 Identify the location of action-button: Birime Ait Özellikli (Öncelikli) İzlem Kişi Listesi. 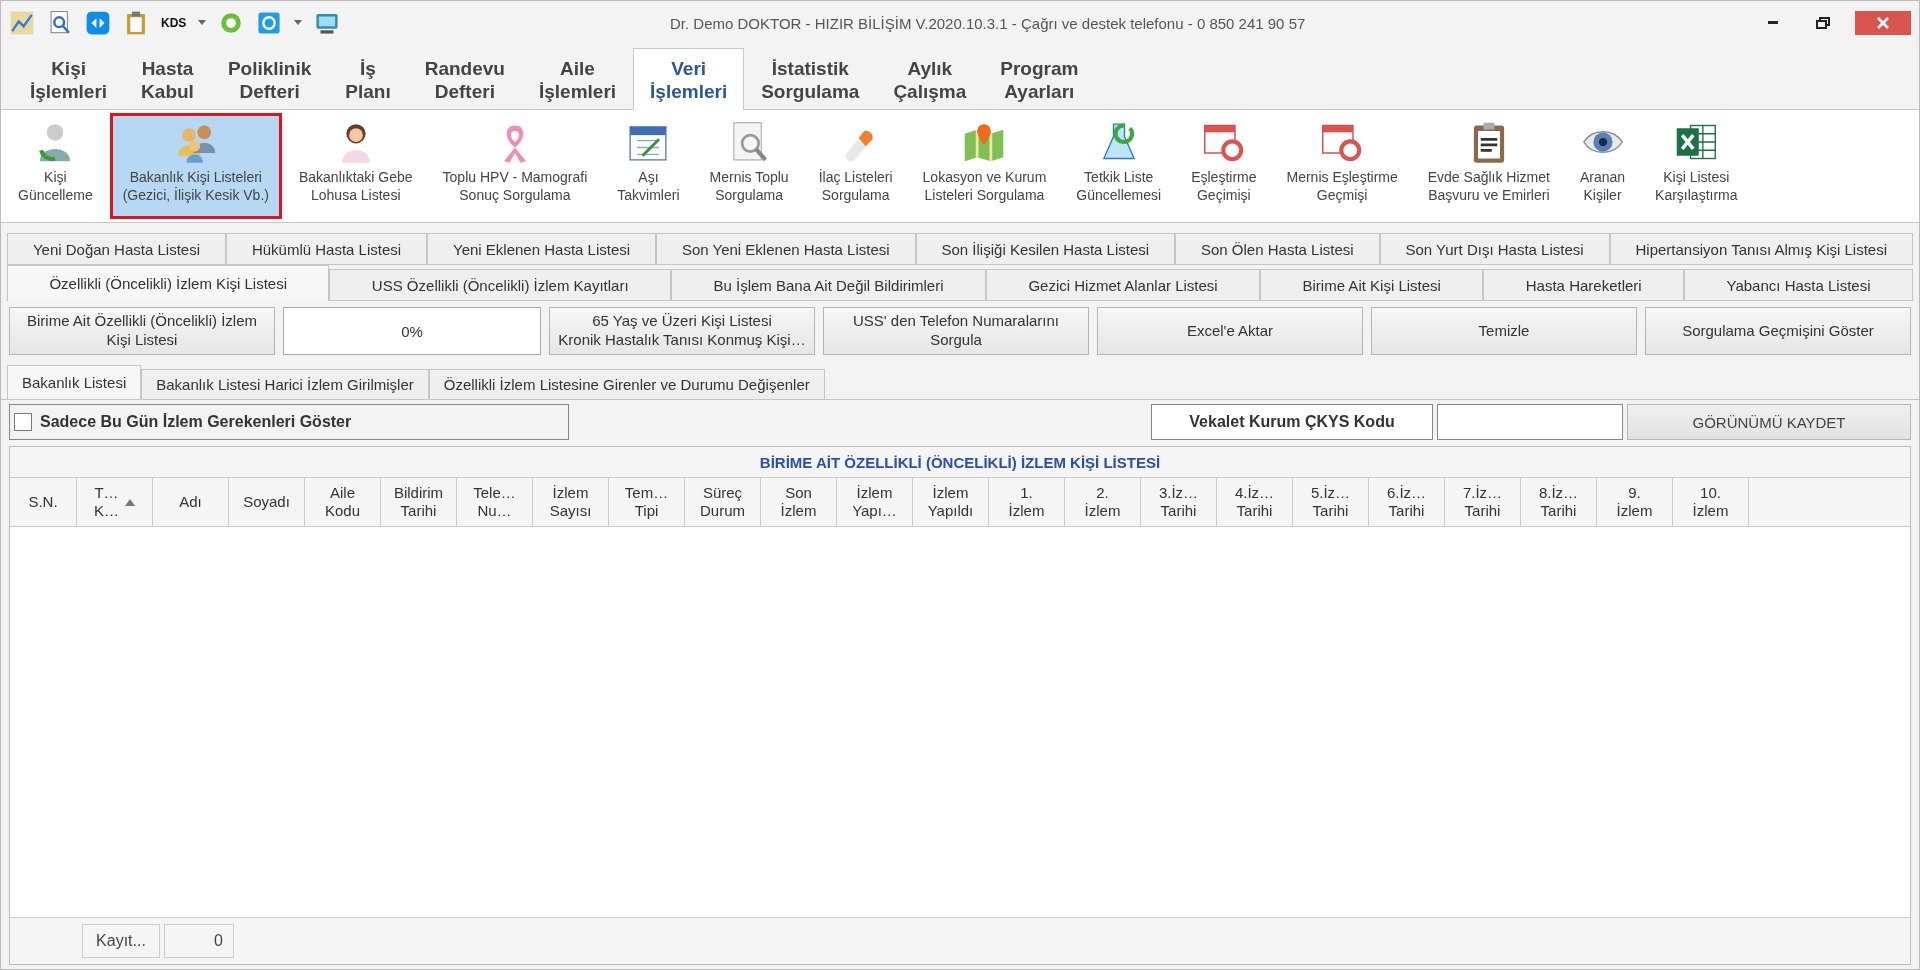
(142, 331).